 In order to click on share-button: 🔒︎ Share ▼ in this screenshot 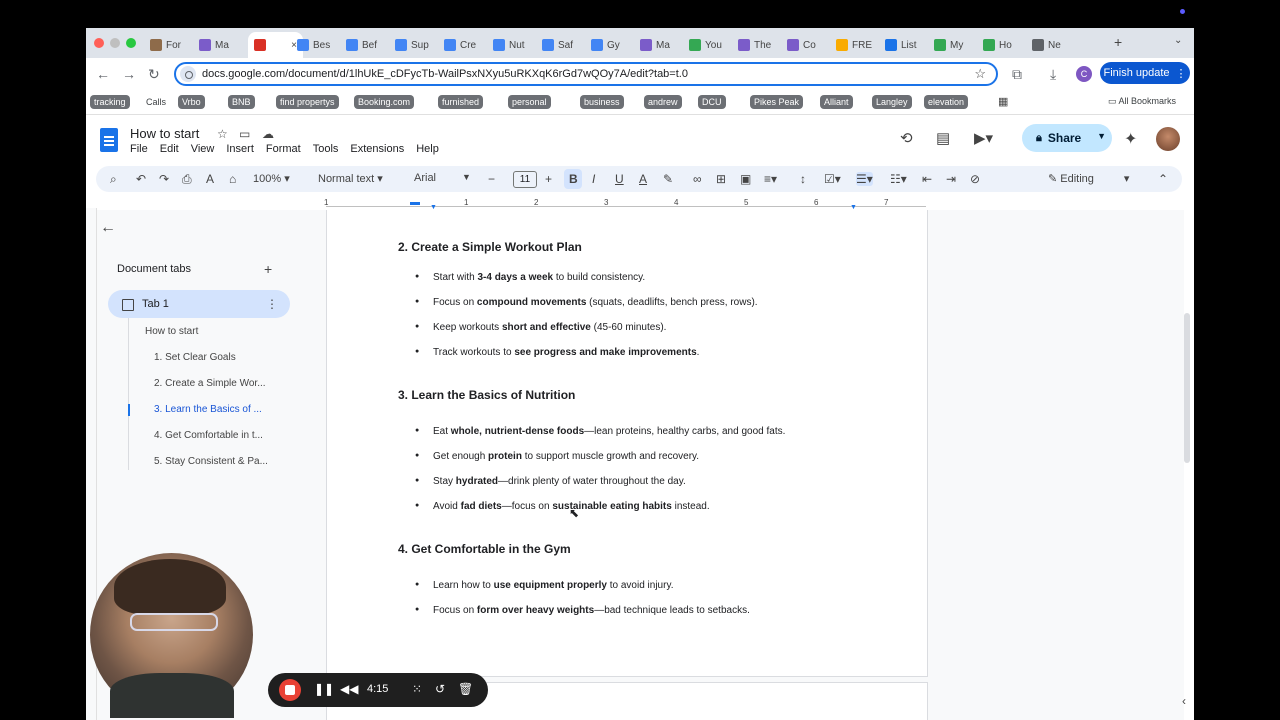, I will do `click(1067, 138)`.